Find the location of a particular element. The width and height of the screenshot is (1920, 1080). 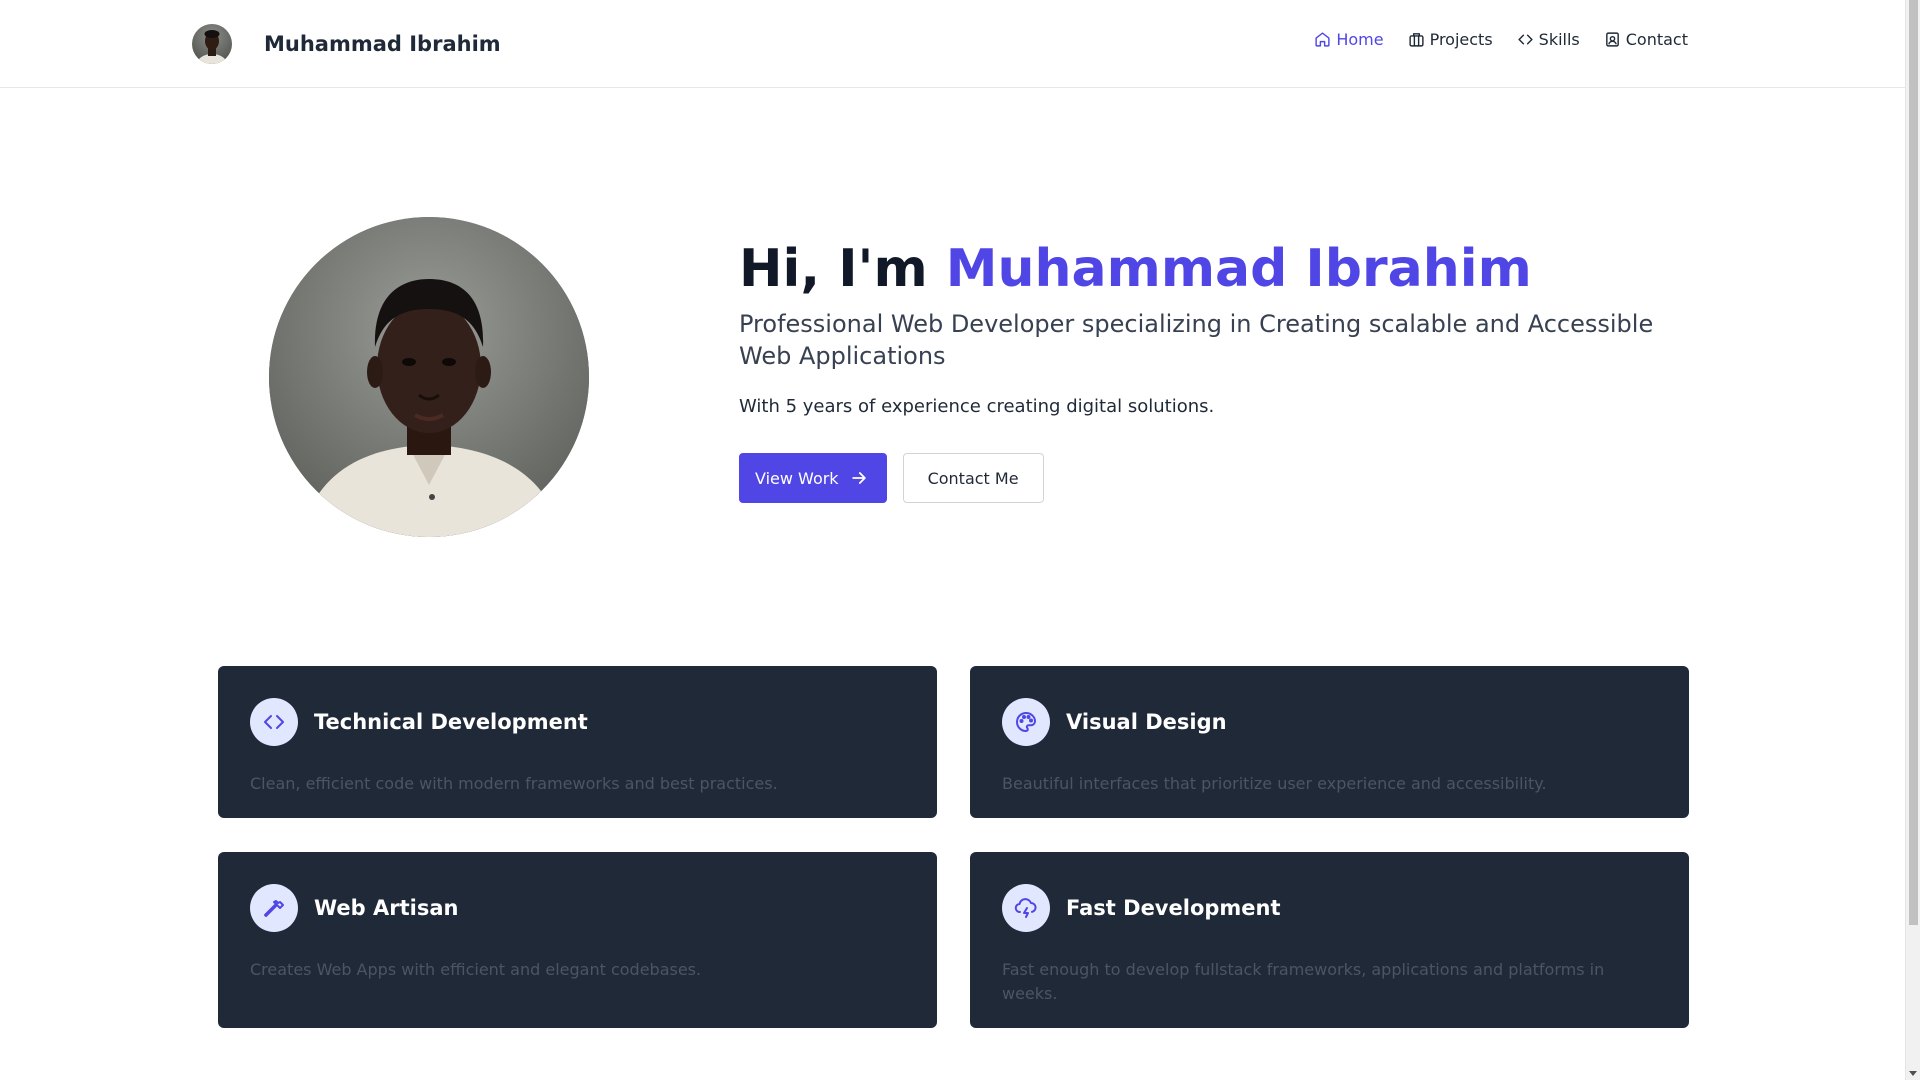

card-title: Fast Development is located at coordinates (1173, 908).